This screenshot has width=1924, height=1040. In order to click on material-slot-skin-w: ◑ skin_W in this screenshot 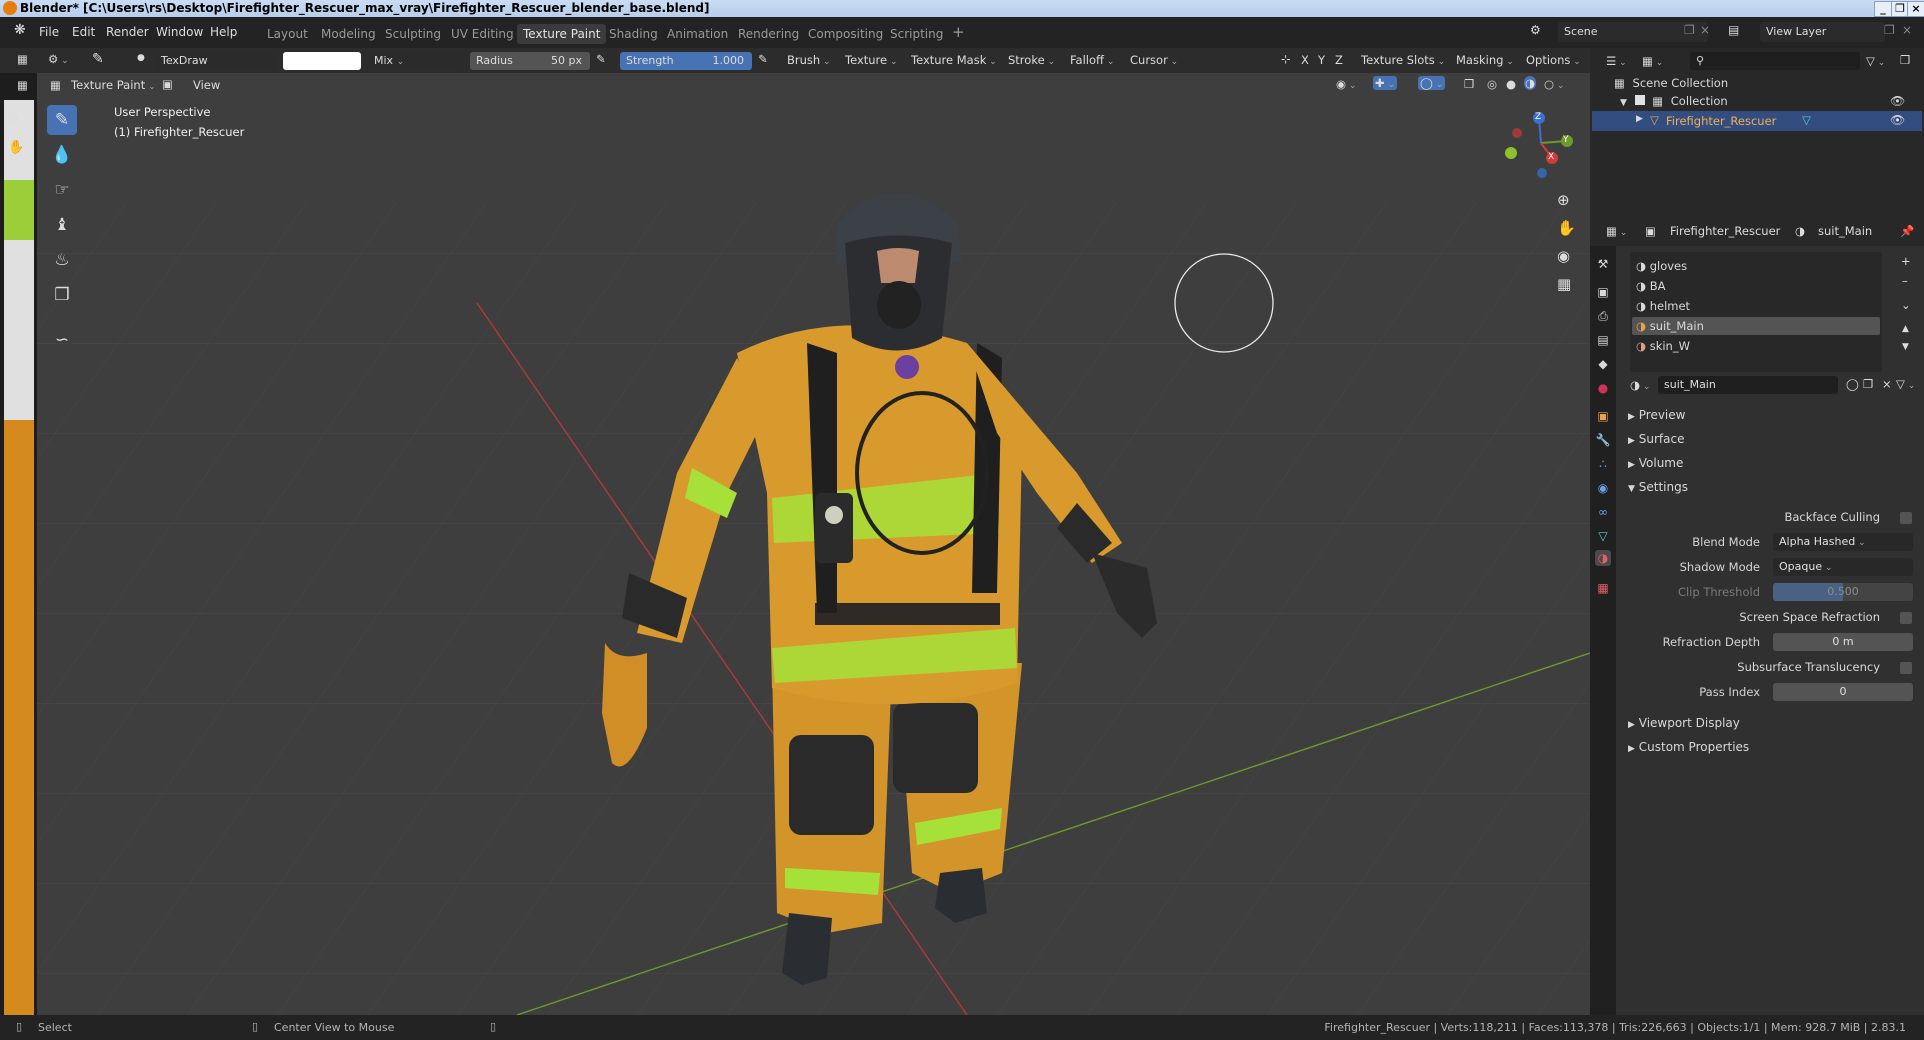, I will do `click(1663, 346)`.